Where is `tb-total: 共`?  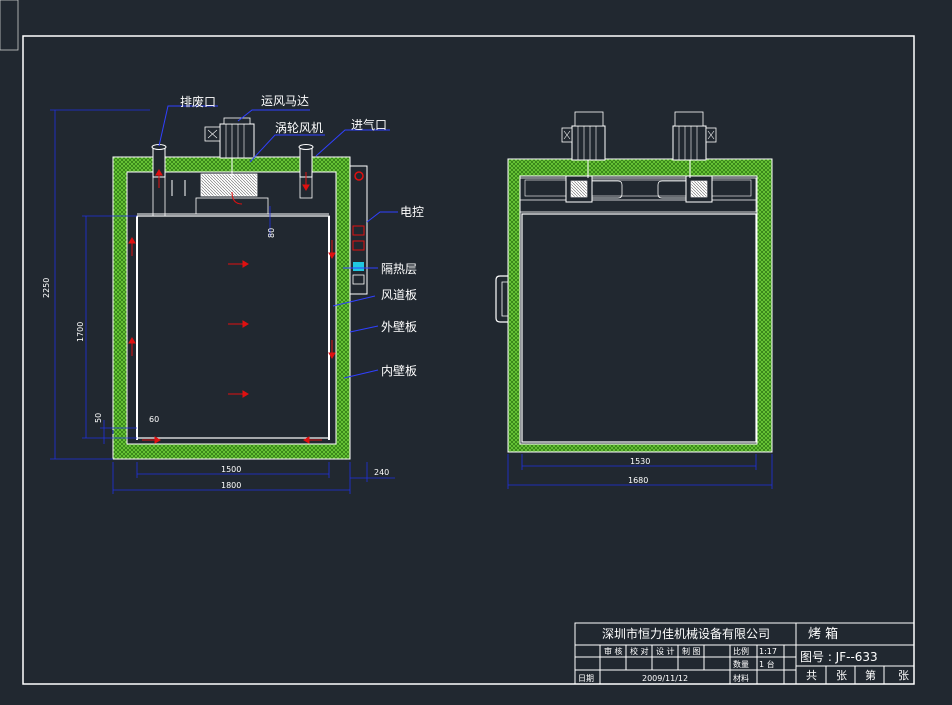 tb-total: 共 is located at coordinates (811, 675).